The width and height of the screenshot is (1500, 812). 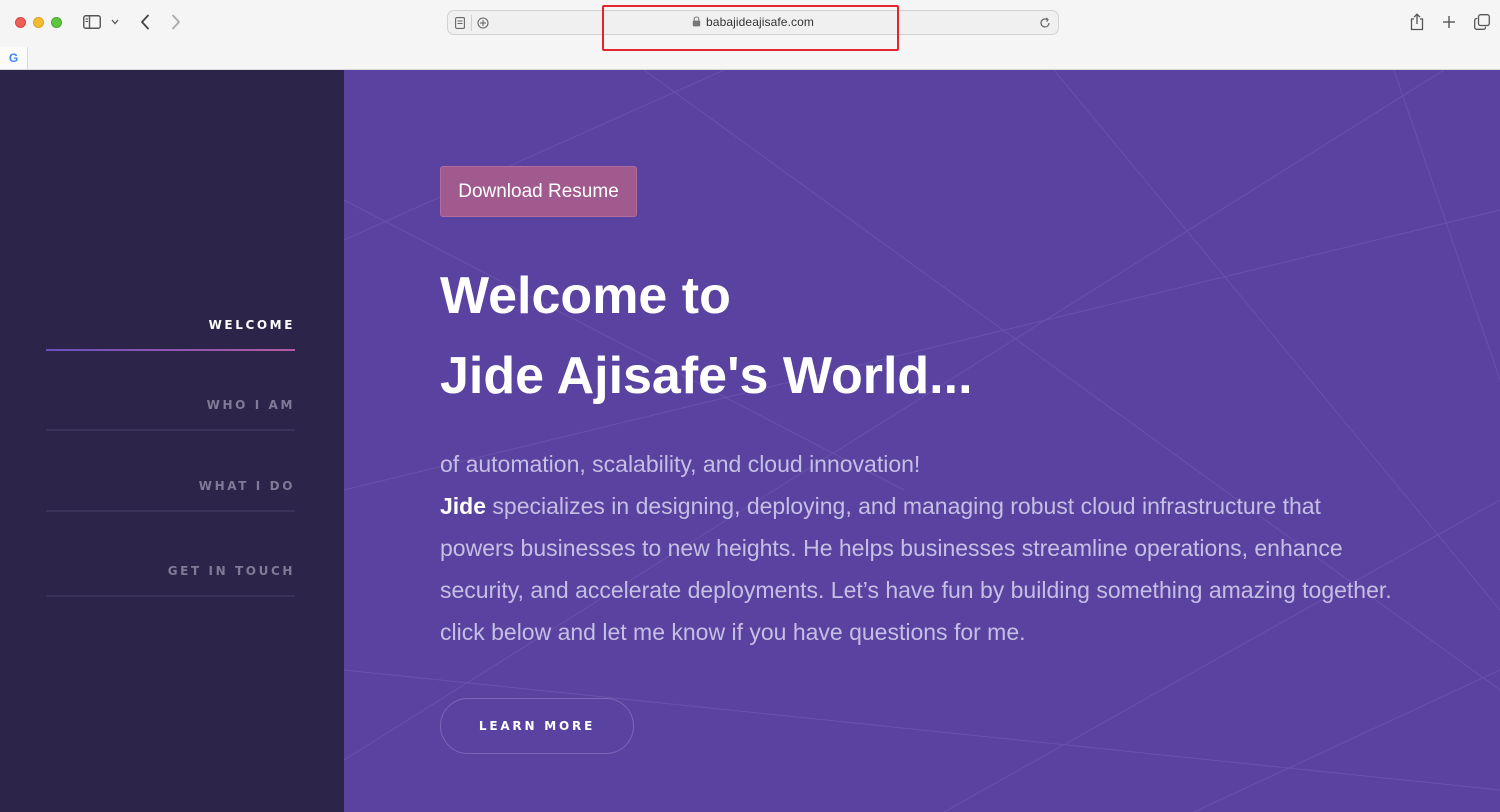 What do you see at coordinates (170, 325) in the screenshot?
I see `sidebar-item-welcome: WELCOME` at bounding box center [170, 325].